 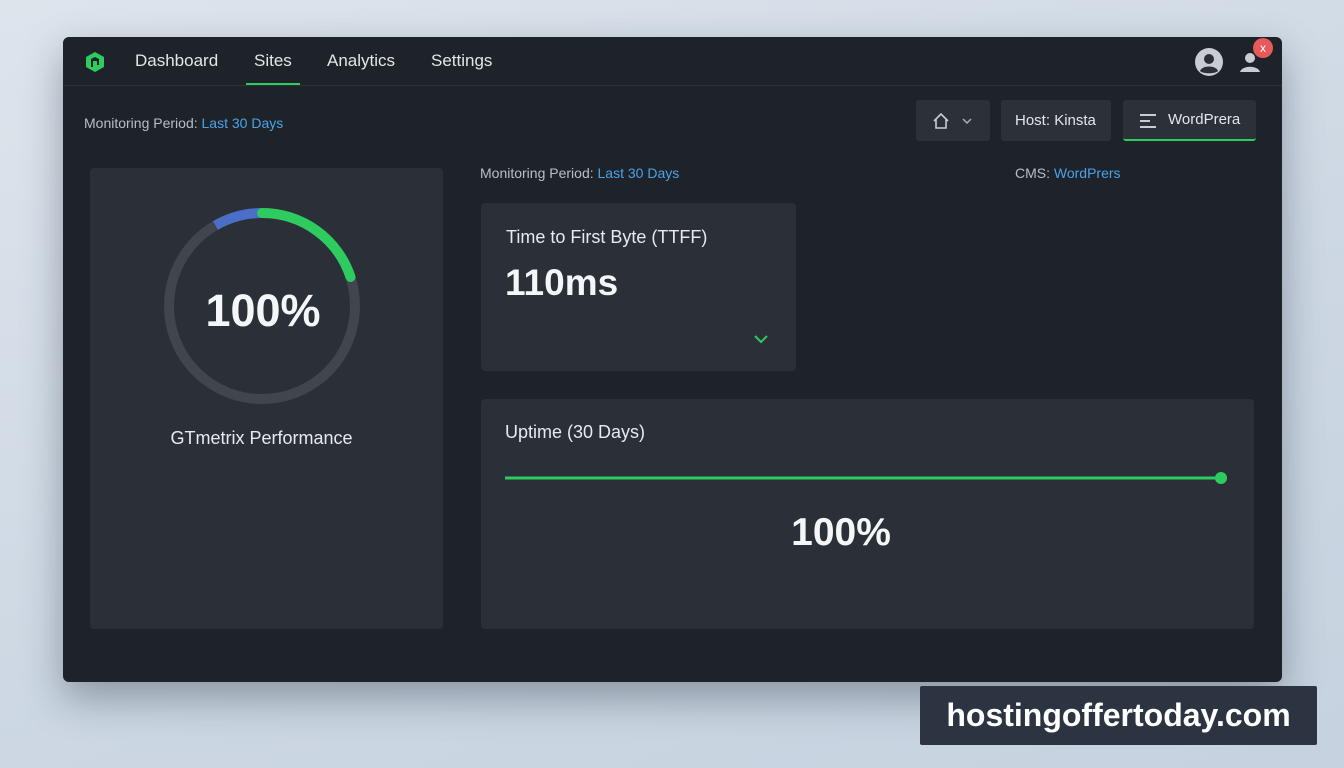 I want to click on period-label: Monitoring Period:, so click(x=141, y=123).